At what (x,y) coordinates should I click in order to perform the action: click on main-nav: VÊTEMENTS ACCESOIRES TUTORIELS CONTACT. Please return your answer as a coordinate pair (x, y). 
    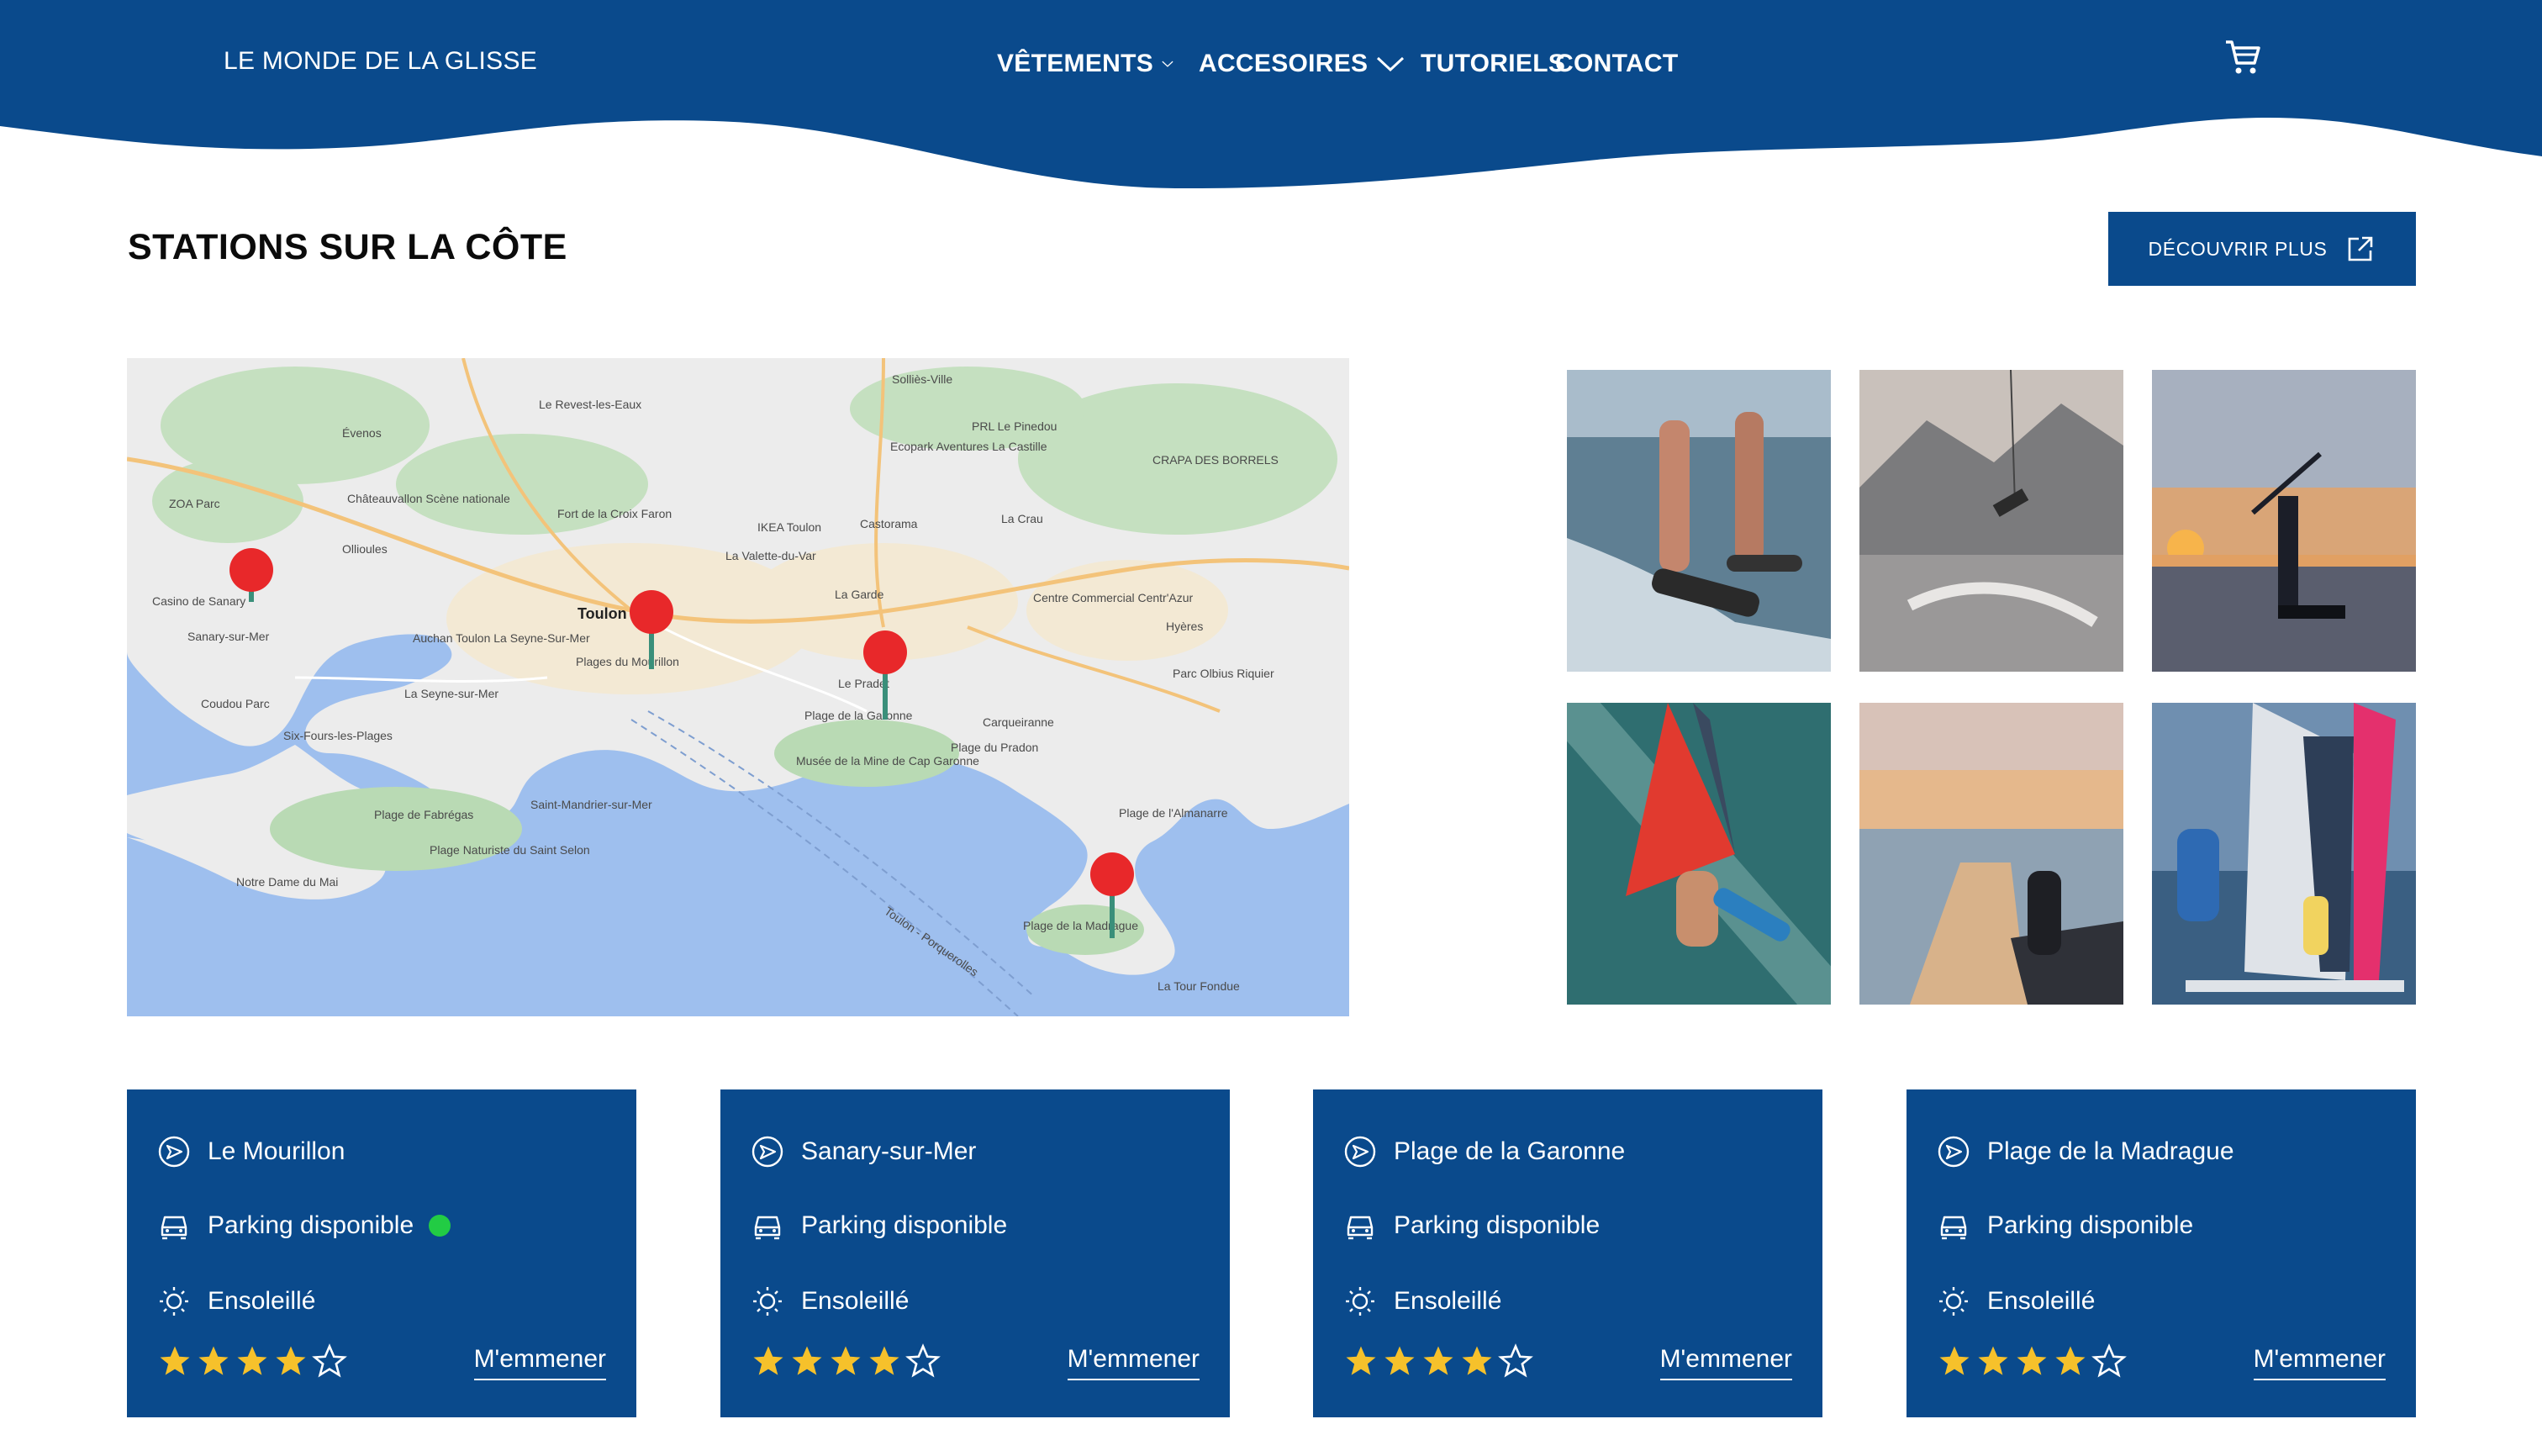
    Looking at the image, I should click on (1338, 64).